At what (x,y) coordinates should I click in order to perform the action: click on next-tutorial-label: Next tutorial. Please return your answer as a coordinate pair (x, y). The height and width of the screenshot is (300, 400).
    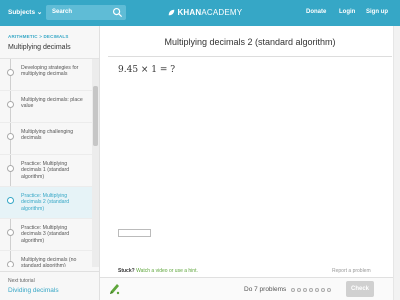
    Looking at the image, I should click on (21, 281).